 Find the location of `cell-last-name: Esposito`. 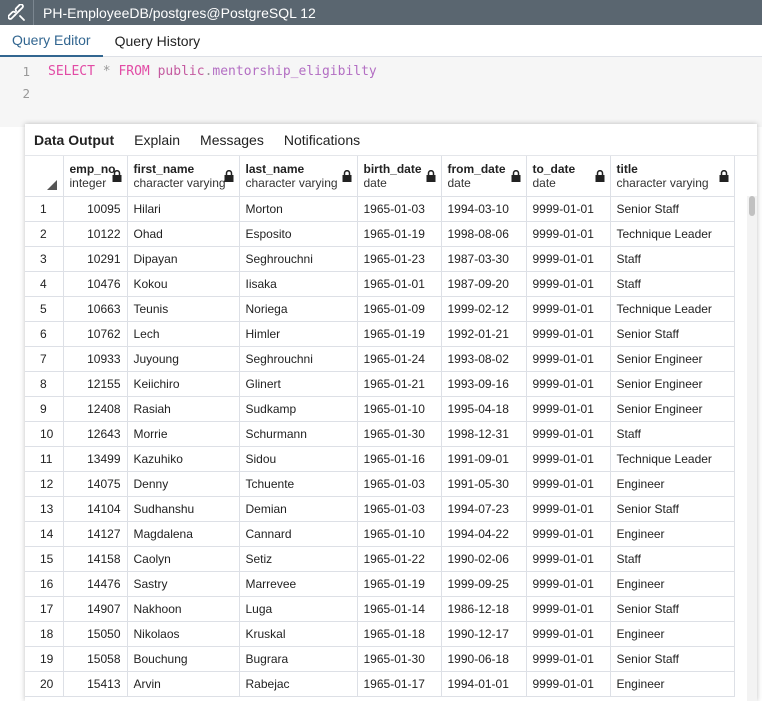

cell-last-name: Esposito is located at coordinates (298, 234).